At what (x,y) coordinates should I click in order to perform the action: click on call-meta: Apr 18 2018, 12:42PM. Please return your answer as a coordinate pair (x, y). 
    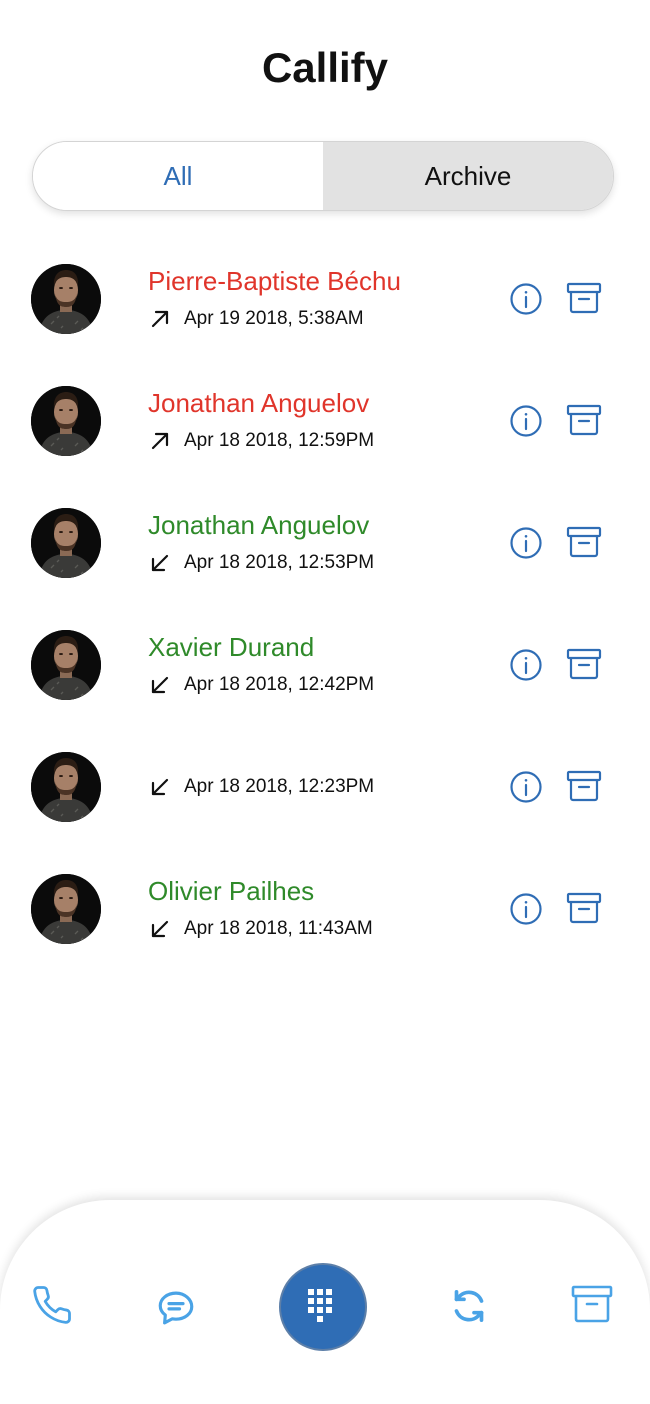
    Looking at the image, I should click on (261, 685).